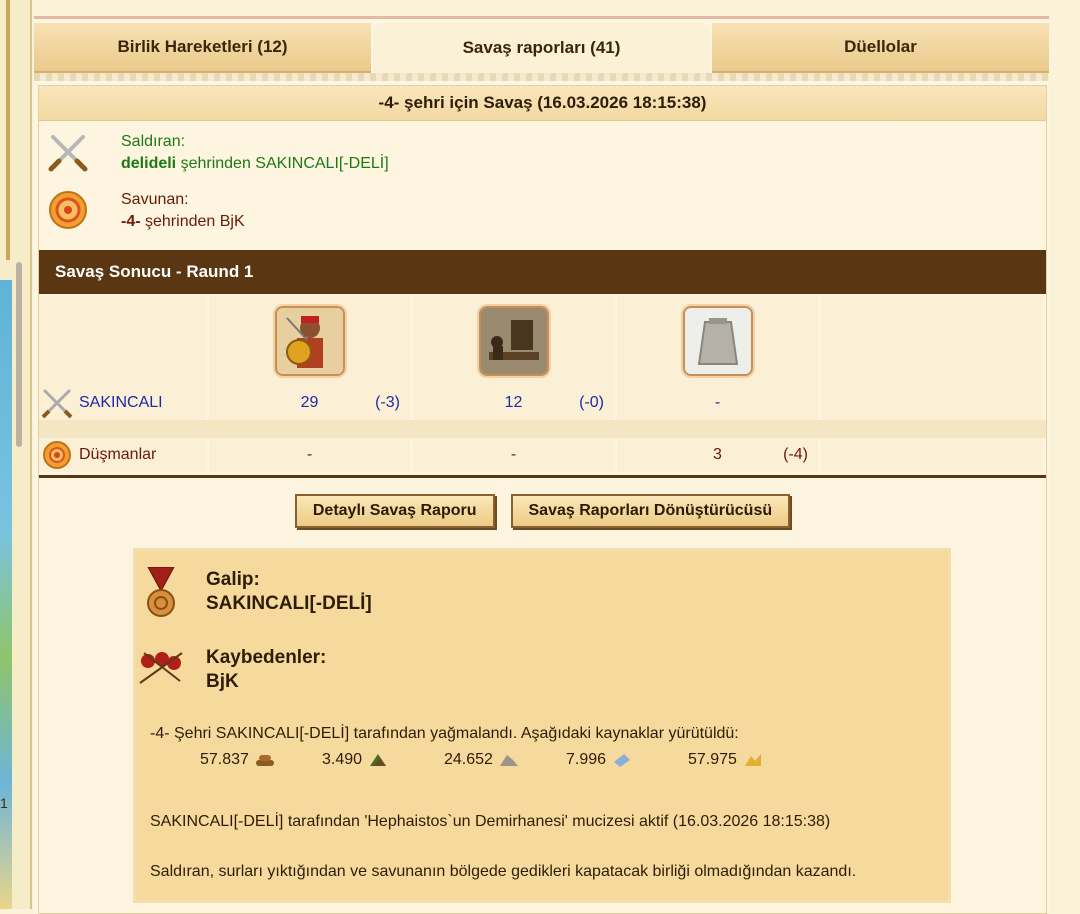  What do you see at coordinates (264, 760) in the screenshot?
I see `wood-icon` at bounding box center [264, 760].